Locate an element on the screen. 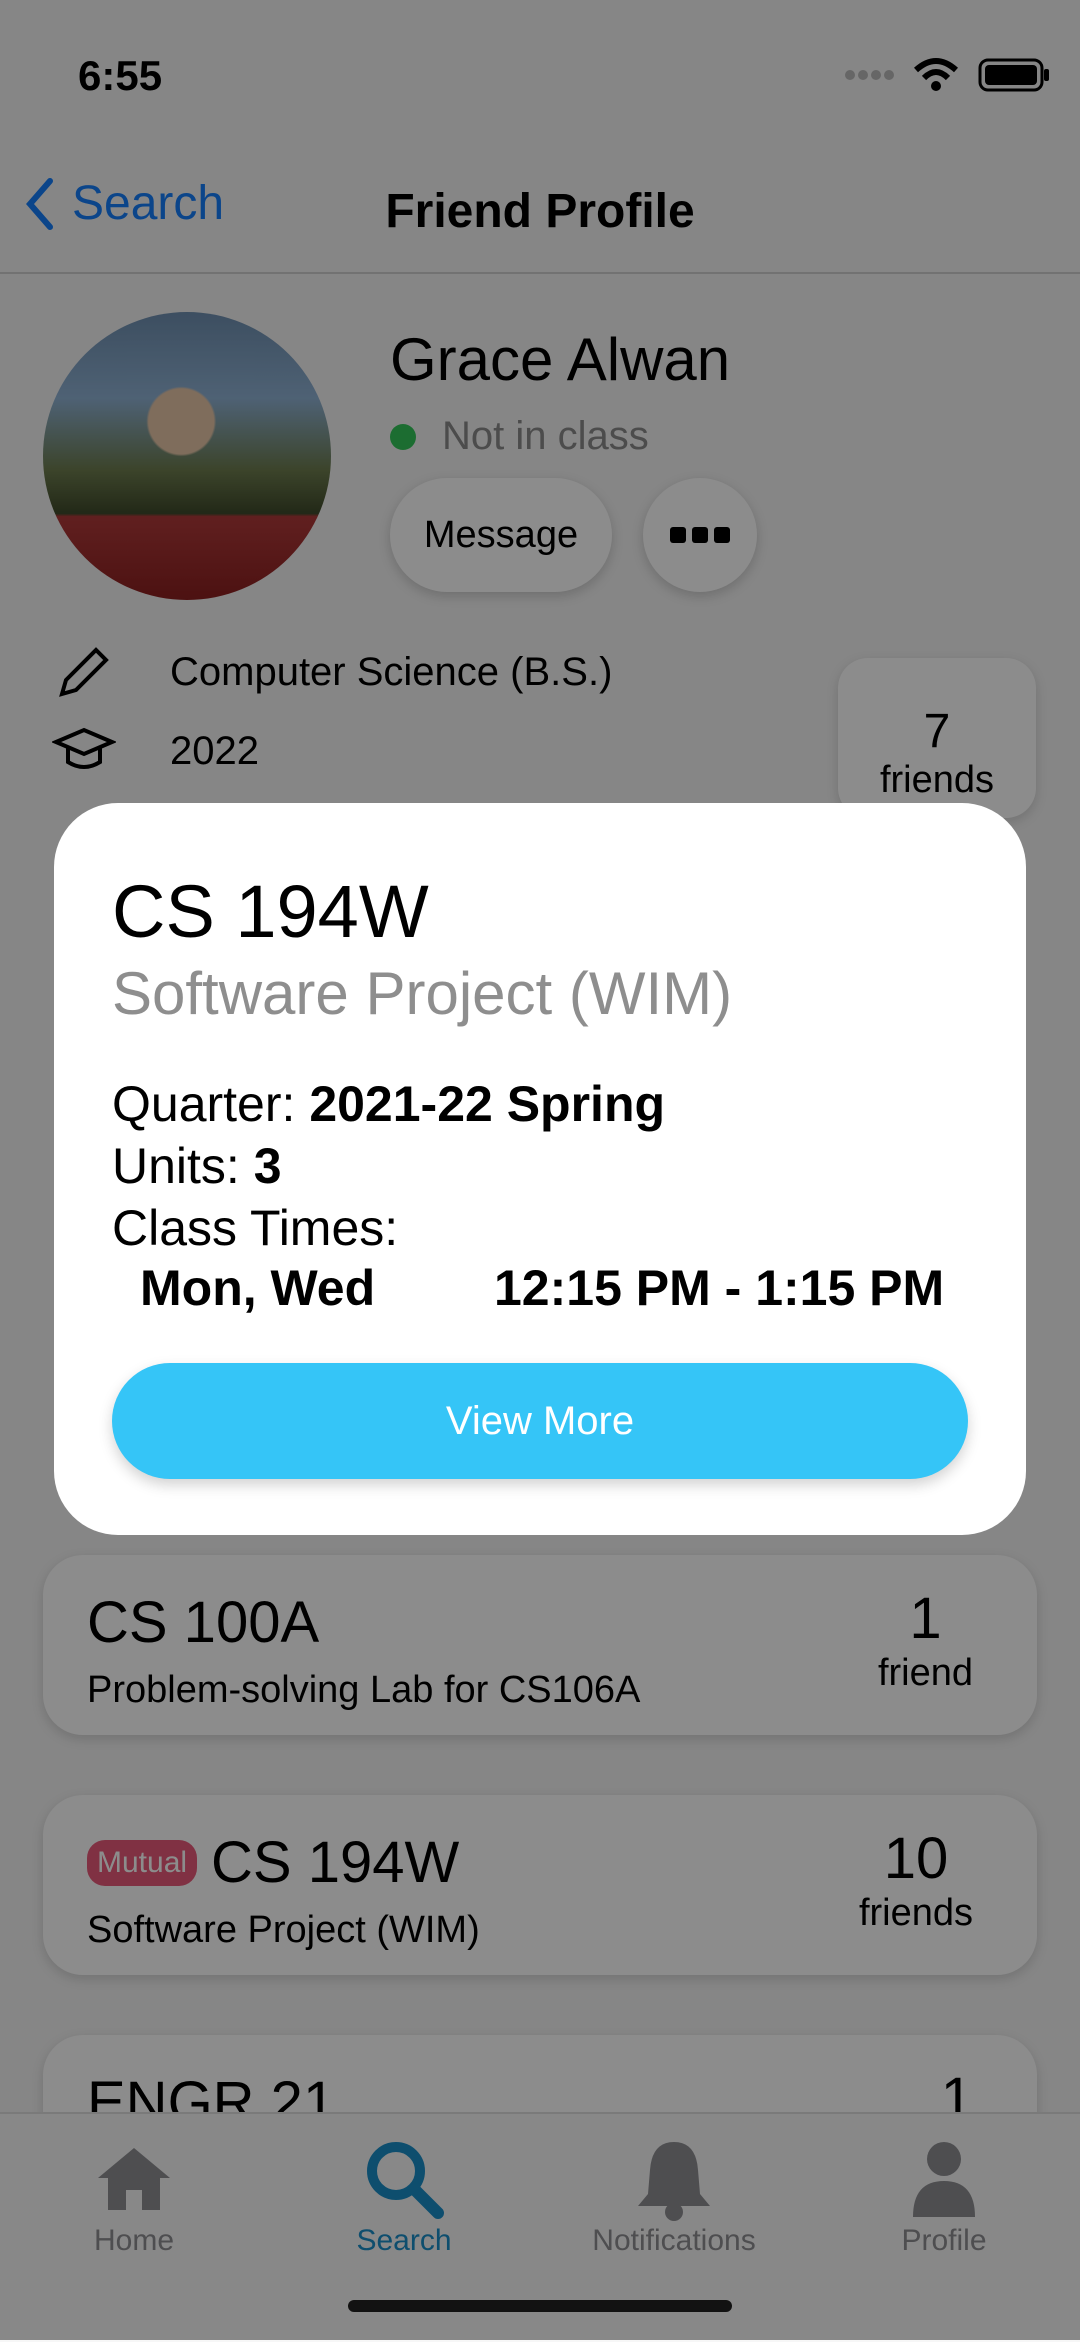  class-times-label: Class Times: is located at coordinates (255, 1228).